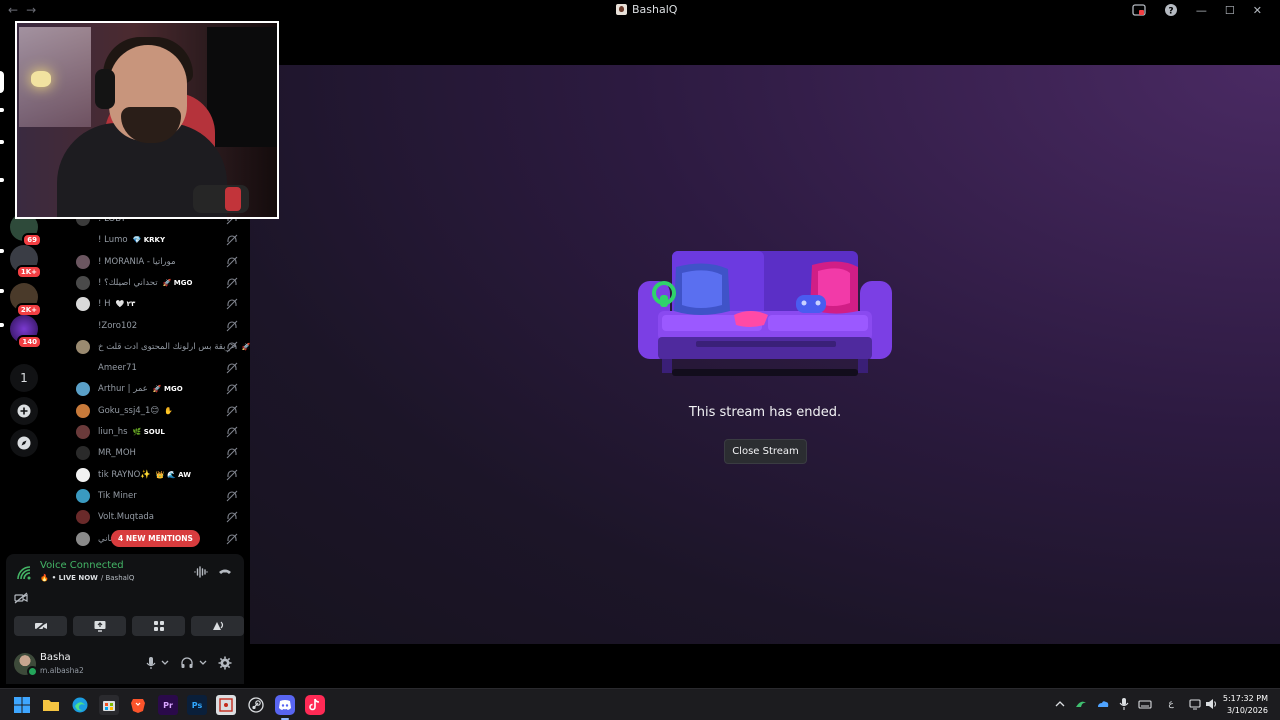  What do you see at coordinates (1171, 704) in the screenshot?
I see `input-language: ع` at bounding box center [1171, 704].